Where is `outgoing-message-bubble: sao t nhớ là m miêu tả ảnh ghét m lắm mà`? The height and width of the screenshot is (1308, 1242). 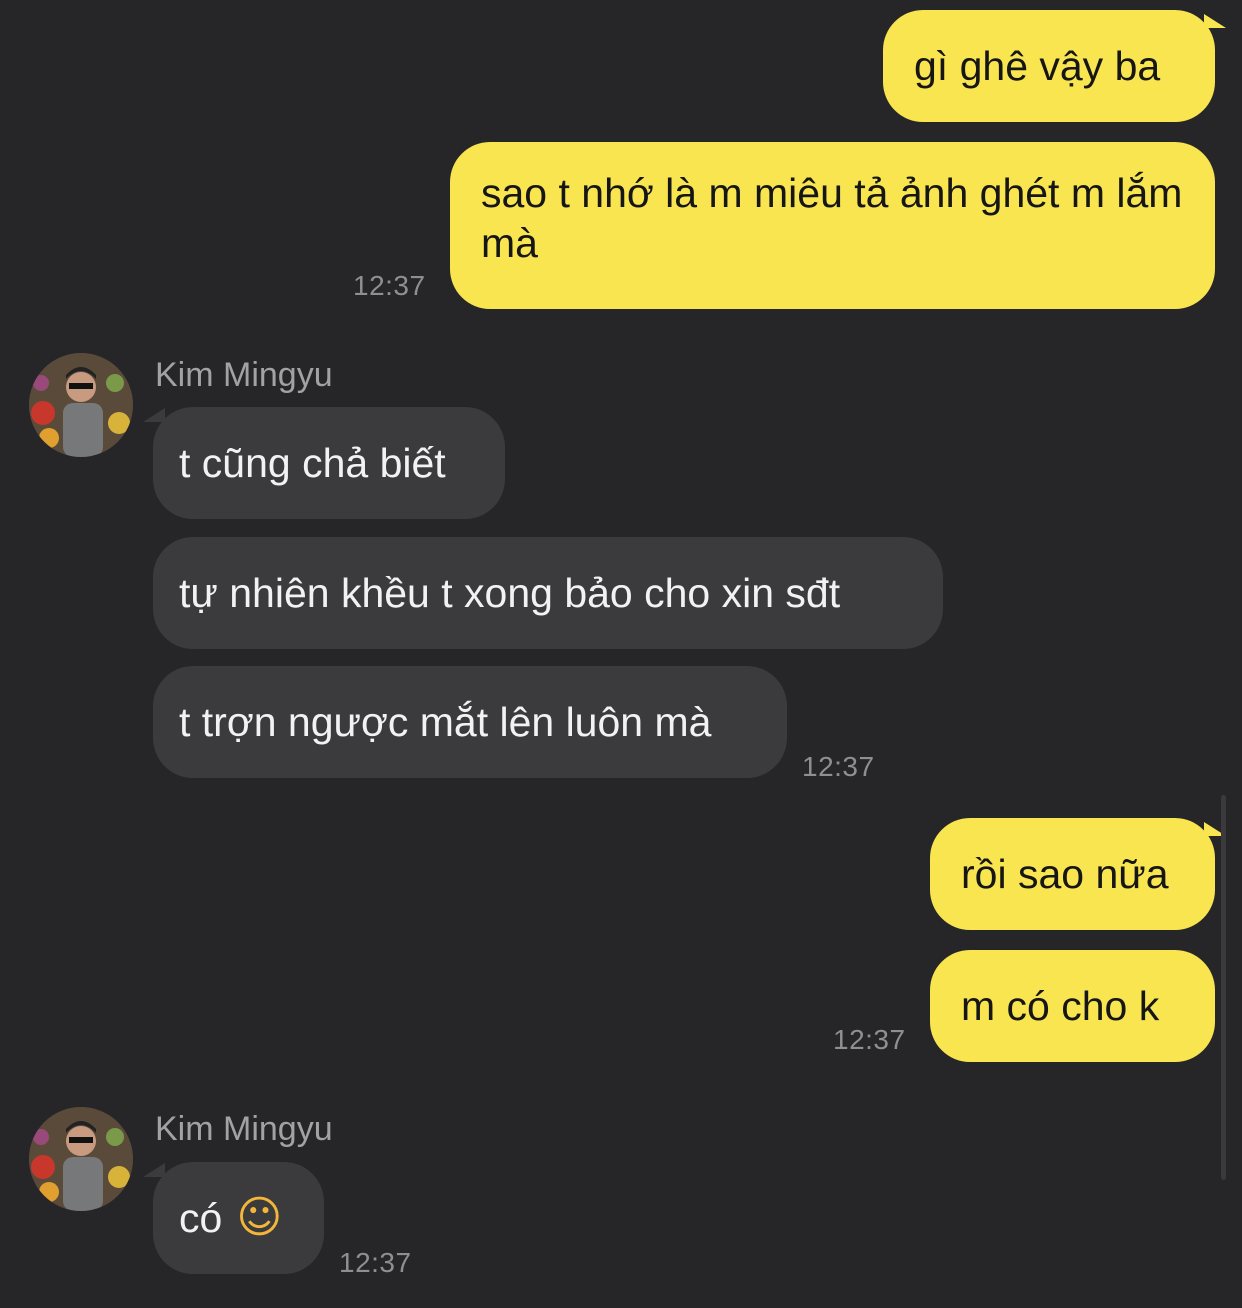
outgoing-message-bubble: sao t nhớ là m miêu tả ảnh ghét m lắm mà is located at coordinates (832, 225).